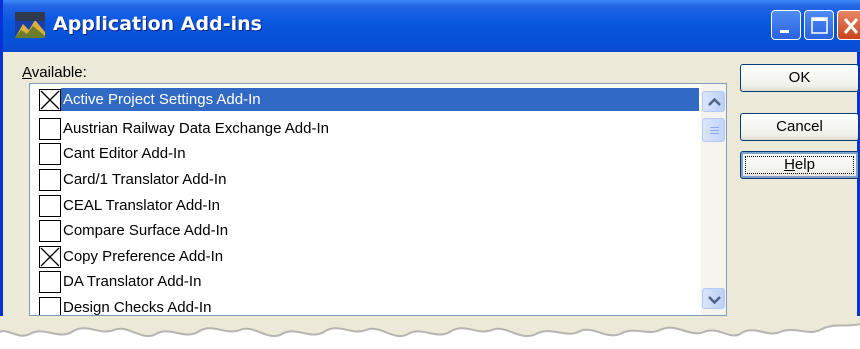 The height and width of the screenshot is (349, 860). I want to click on focus-rectangle, so click(799, 165).